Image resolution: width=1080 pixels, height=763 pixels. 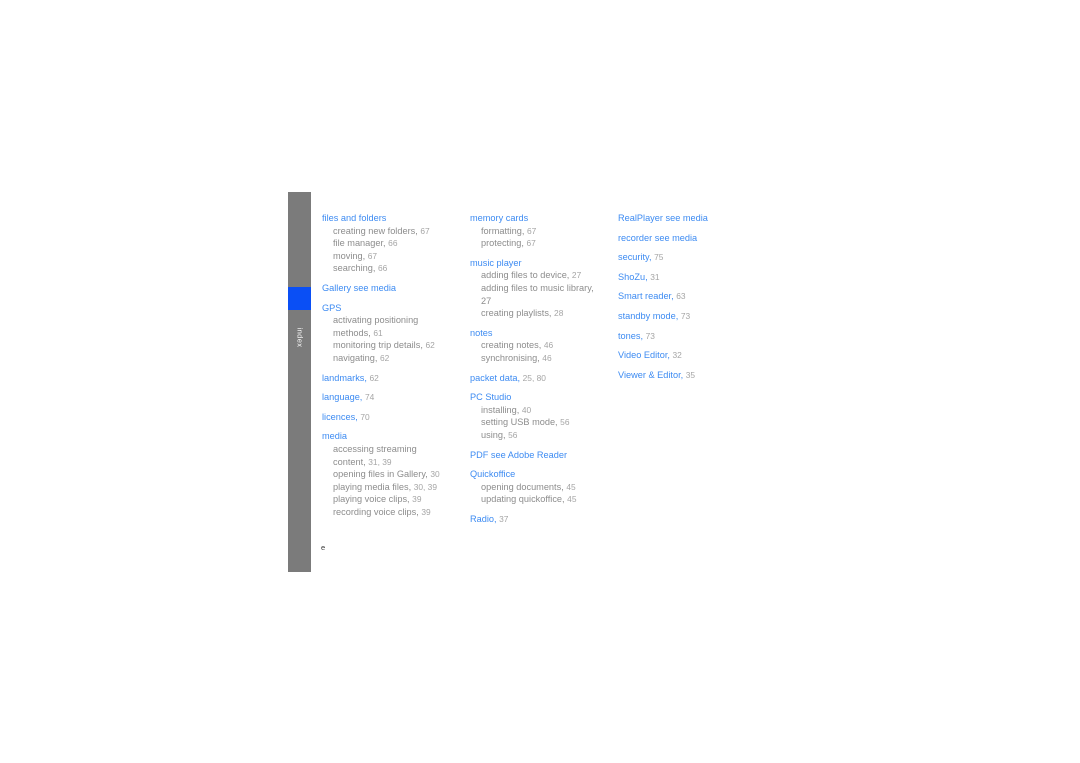 I want to click on index-subentry-text: monitoring trip details,, so click(x=378, y=345).